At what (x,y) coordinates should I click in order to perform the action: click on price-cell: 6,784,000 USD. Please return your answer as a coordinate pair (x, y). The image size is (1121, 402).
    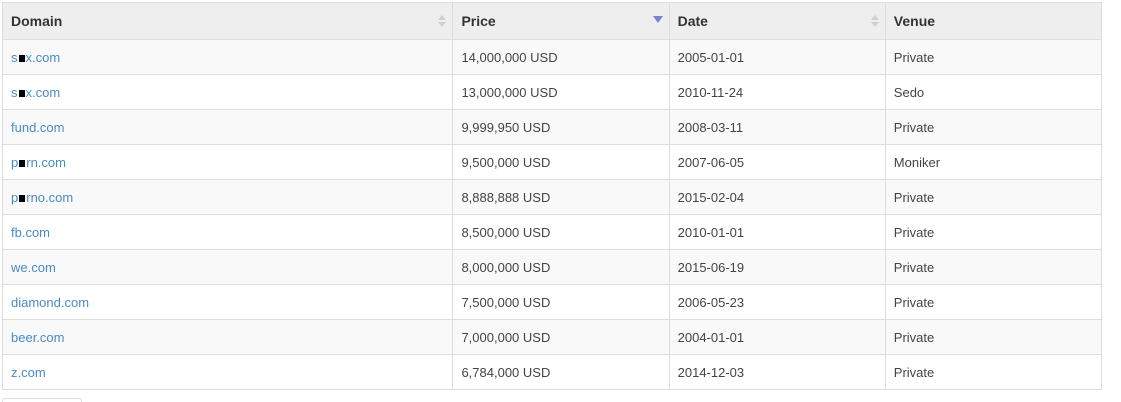
    Looking at the image, I should click on (561, 372).